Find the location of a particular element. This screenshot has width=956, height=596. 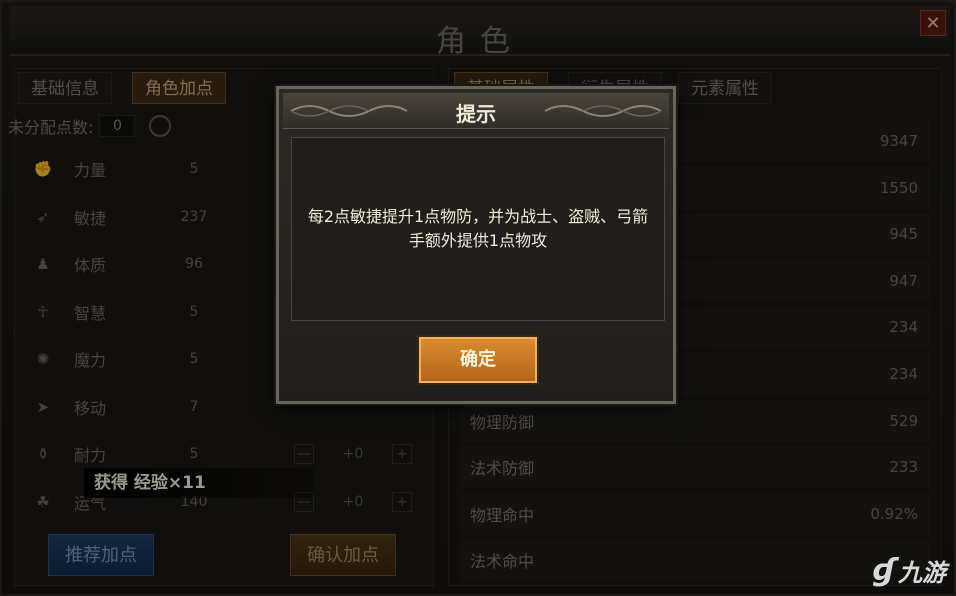

dialog-message: 每2点敏捷提升1点物防，并为战士、盗贼、弓箭手额外提供1点物攻 is located at coordinates (478, 229).